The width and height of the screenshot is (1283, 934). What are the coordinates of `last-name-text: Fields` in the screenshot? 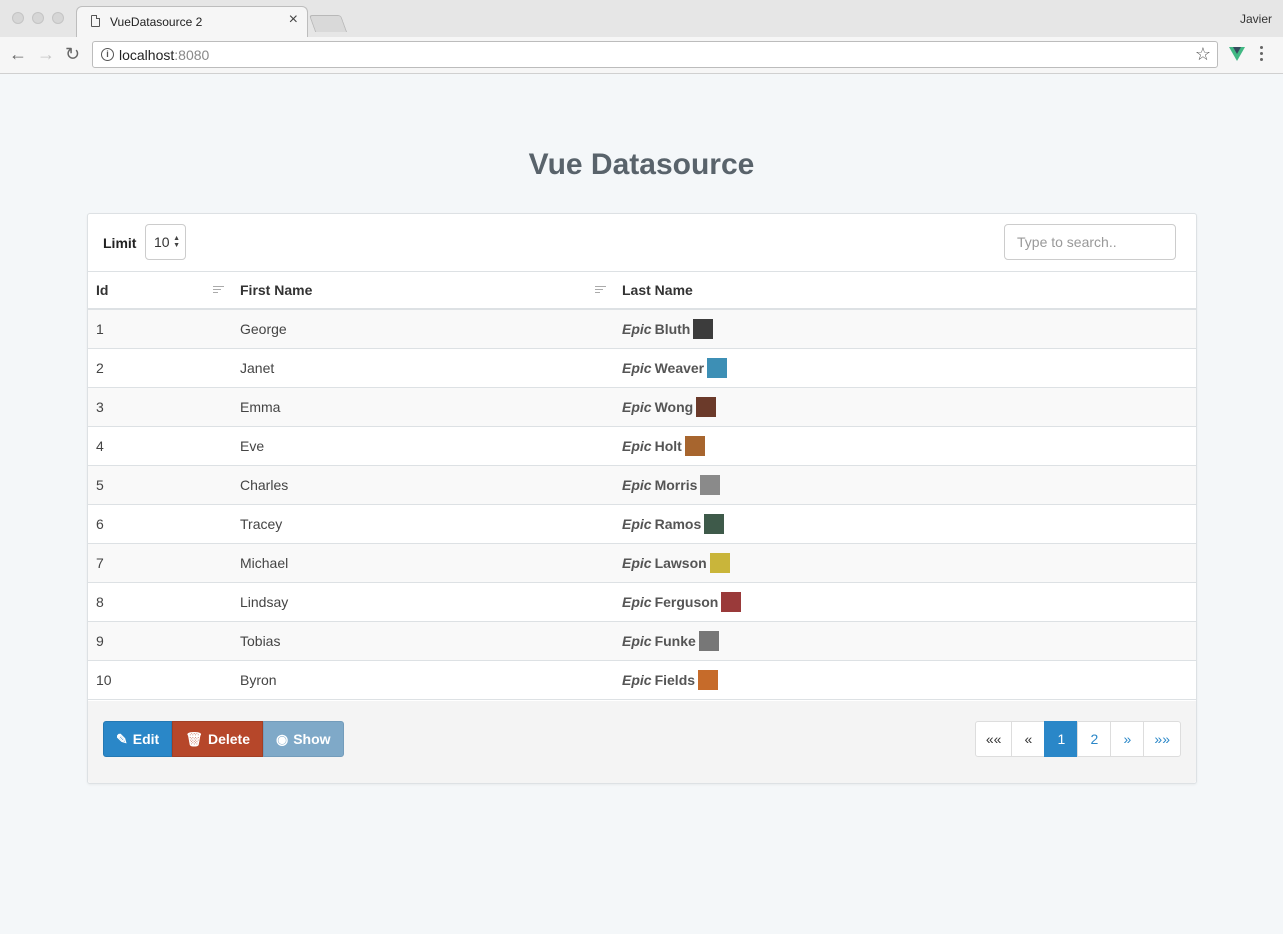 It's located at (675, 679).